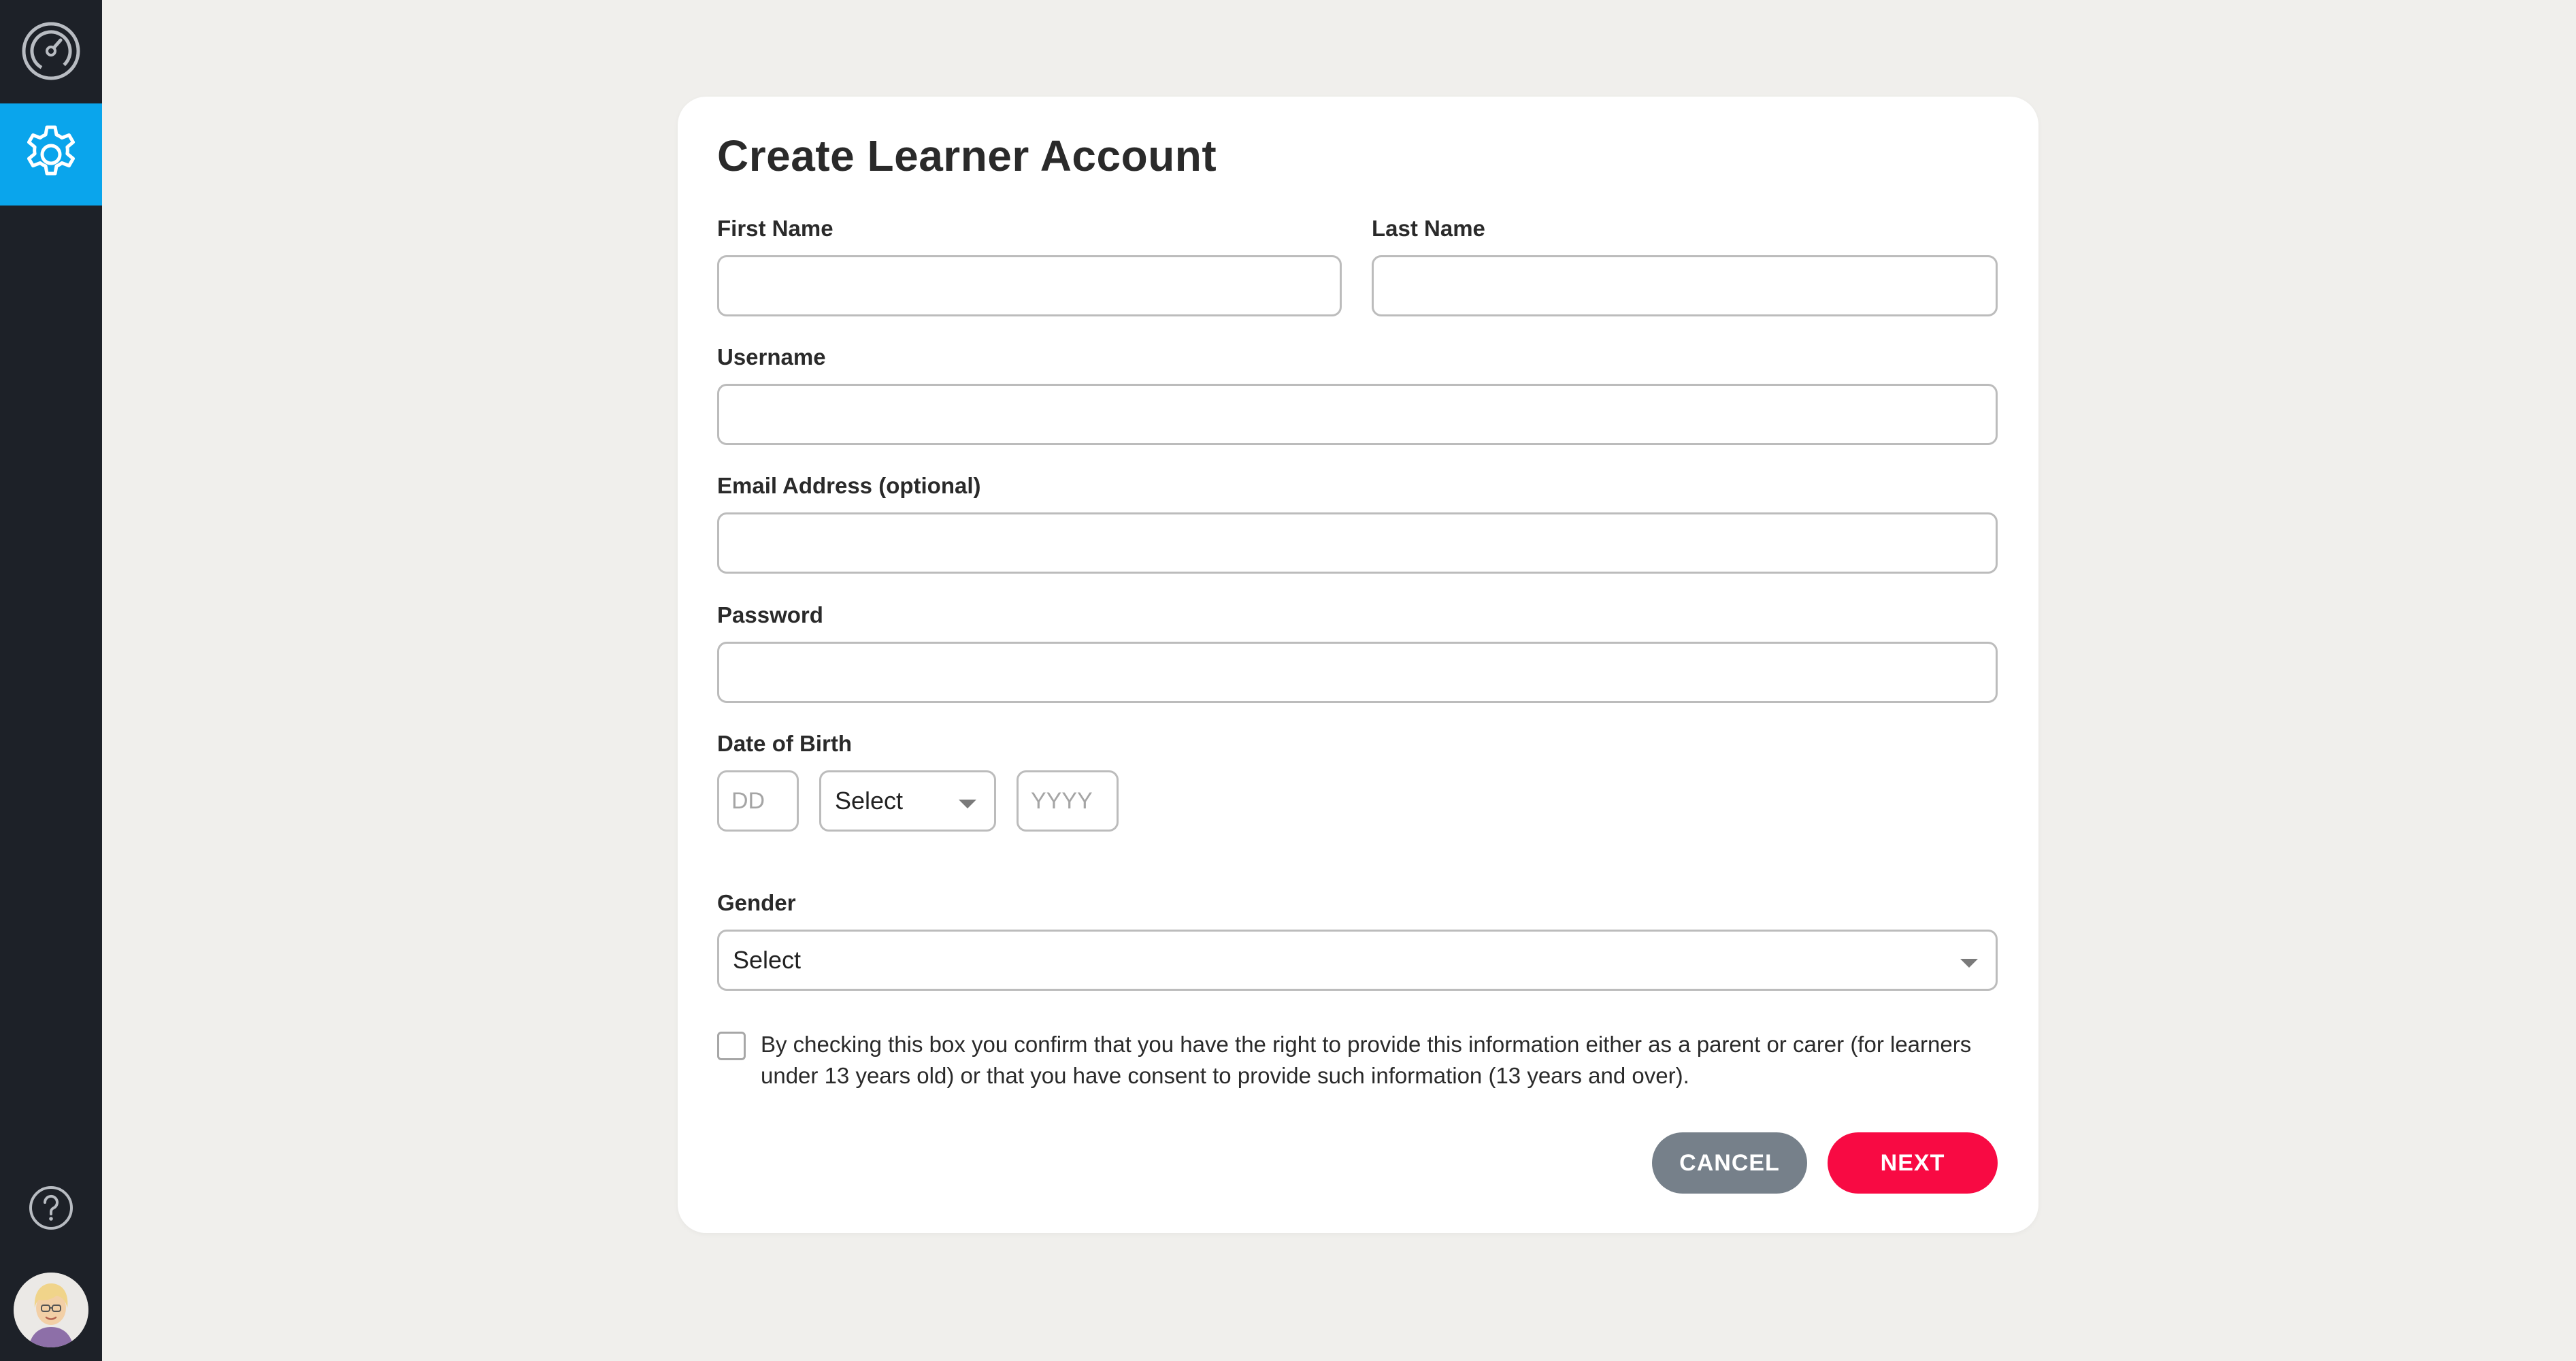 This screenshot has height=1361, width=2576. I want to click on cancel-button: CANCEL, so click(1730, 1163).